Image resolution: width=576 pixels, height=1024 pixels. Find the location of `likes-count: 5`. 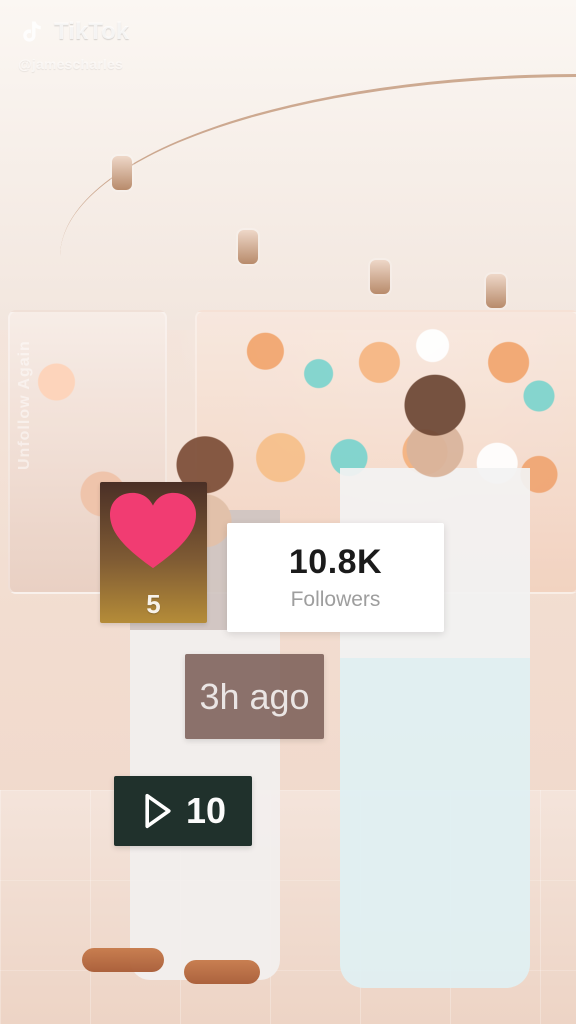

likes-count: 5 is located at coordinates (153, 604).